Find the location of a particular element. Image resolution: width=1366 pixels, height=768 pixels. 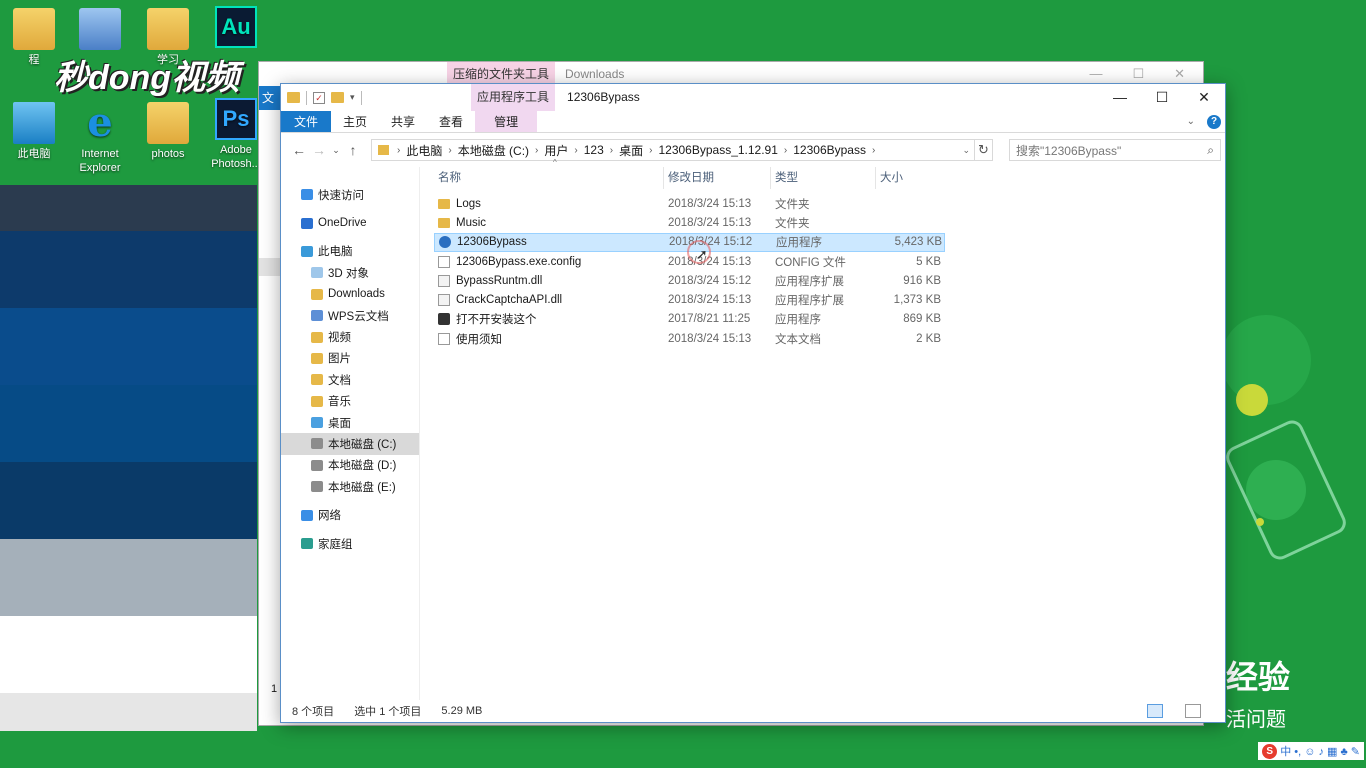

nav-item-label: 3D 对象 is located at coordinates (348, 273).